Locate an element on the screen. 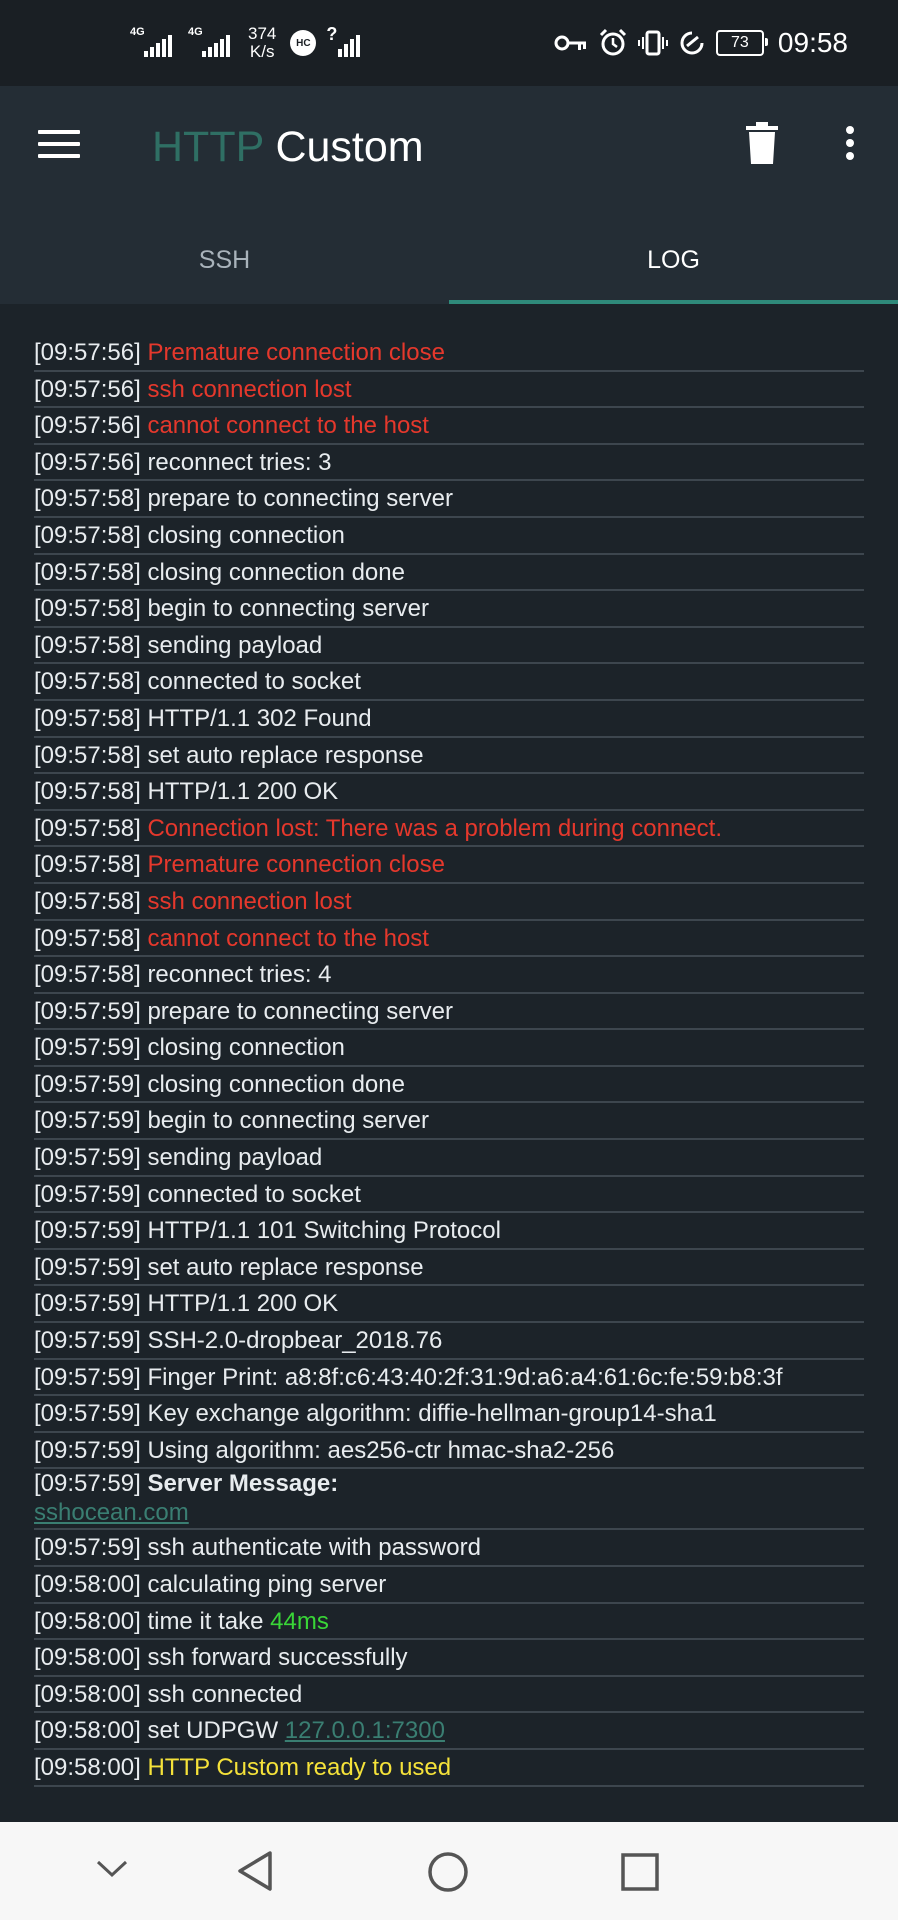 Image resolution: width=898 pixels, height=1920 pixels. tab-log: LOG is located at coordinates (673, 260).